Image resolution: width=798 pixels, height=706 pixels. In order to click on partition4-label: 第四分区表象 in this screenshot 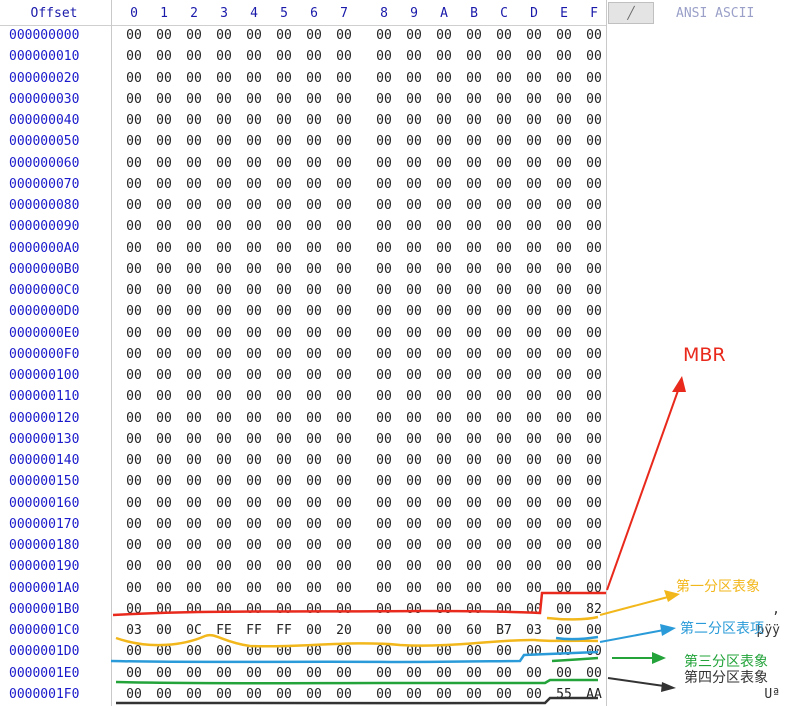, I will do `click(726, 678)`.